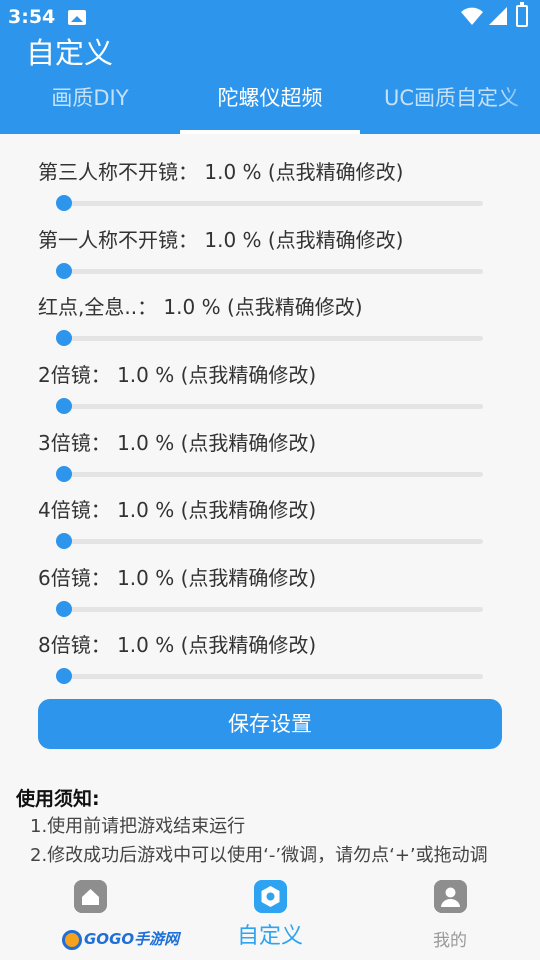  I want to click on notice-item: 1.使用前请把游戏结束运行, so click(138, 826).